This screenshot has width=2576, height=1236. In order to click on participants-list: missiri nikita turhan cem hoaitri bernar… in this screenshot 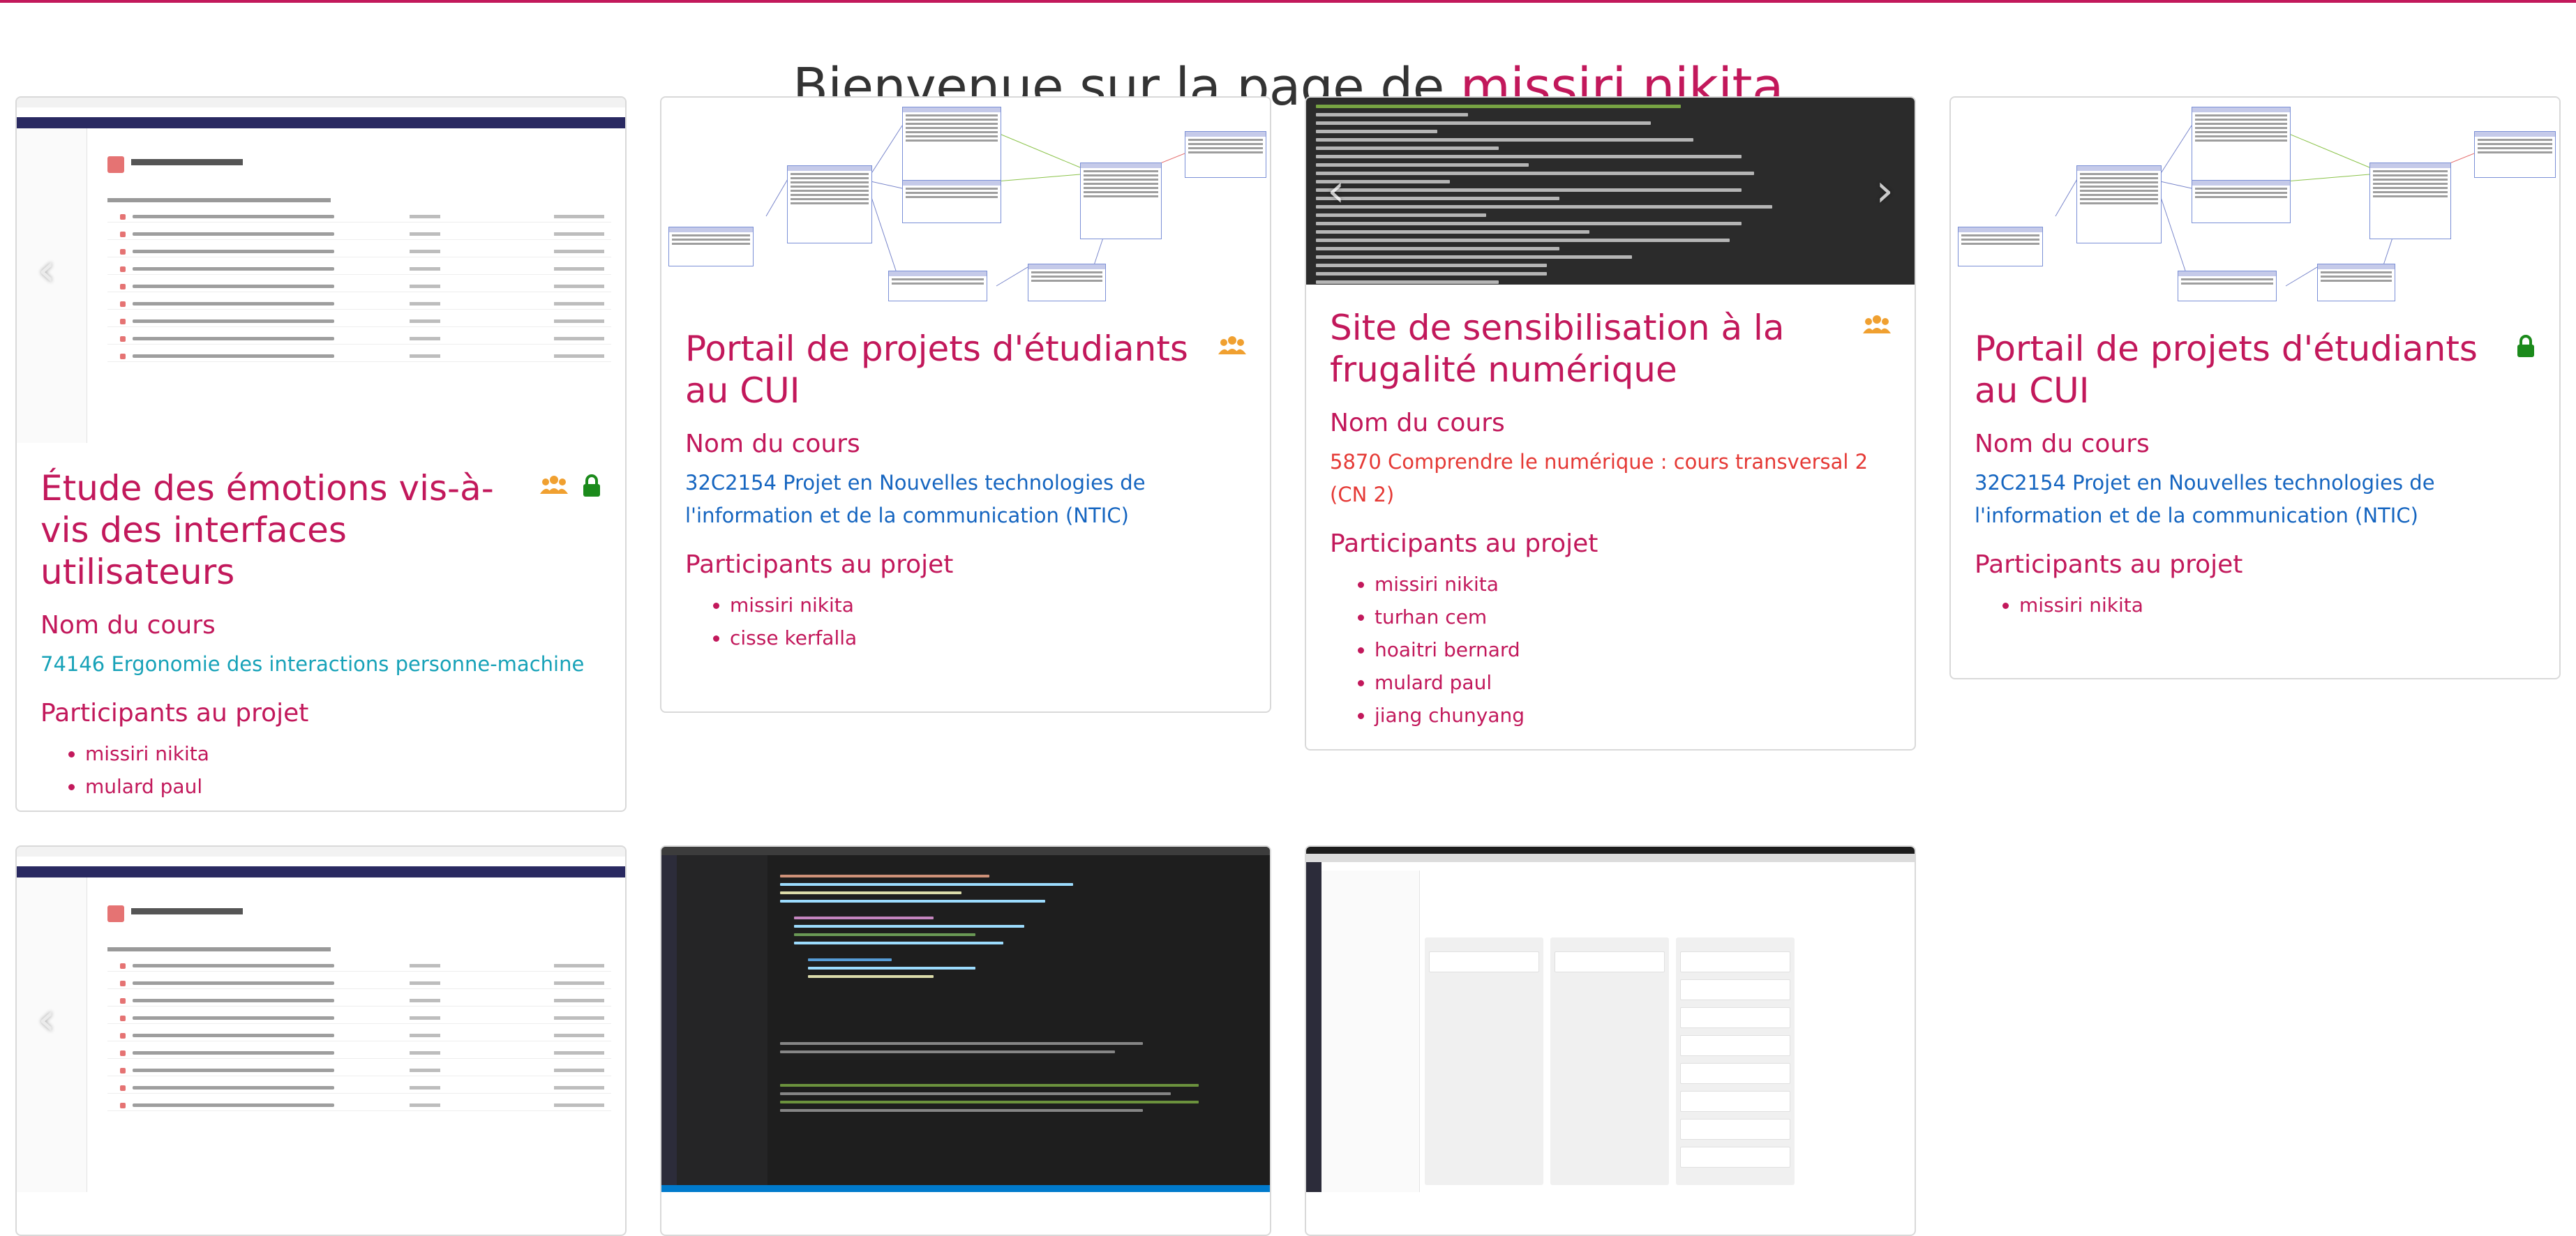, I will do `click(1610, 650)`.